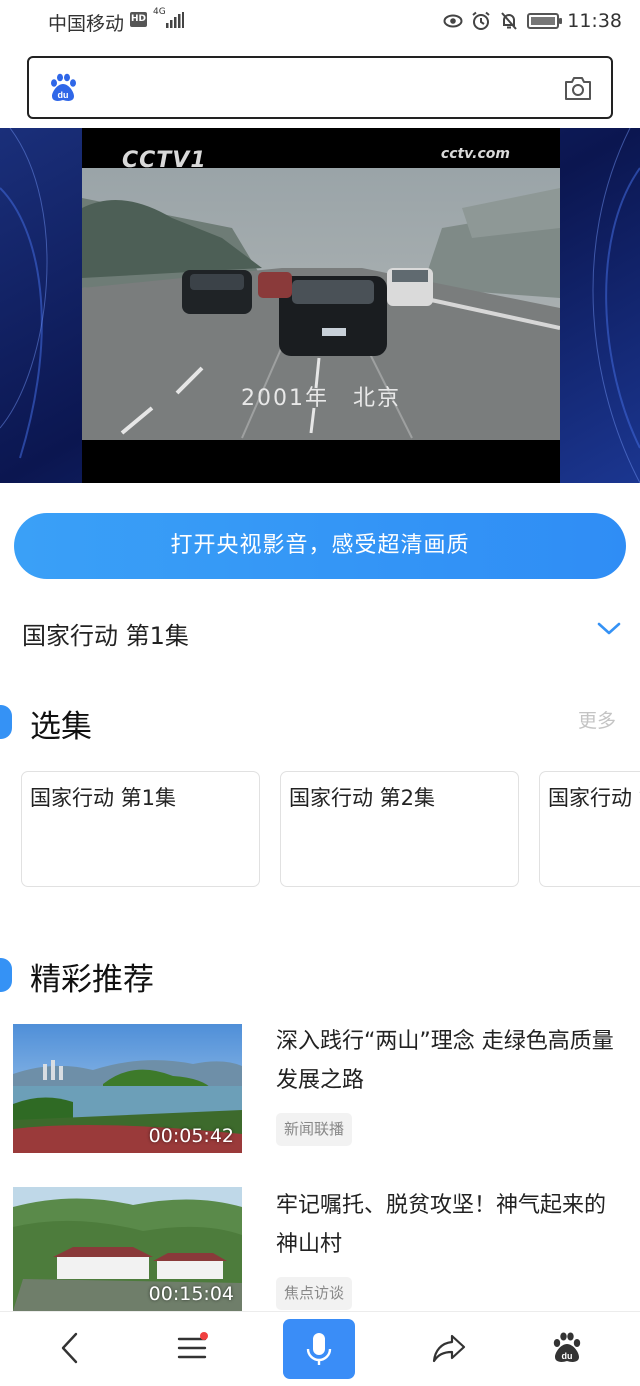  Describe the element at coordinates (594, 798) in the screenshot. I see `episode-card-label: 国家行动 第3集` at that location.